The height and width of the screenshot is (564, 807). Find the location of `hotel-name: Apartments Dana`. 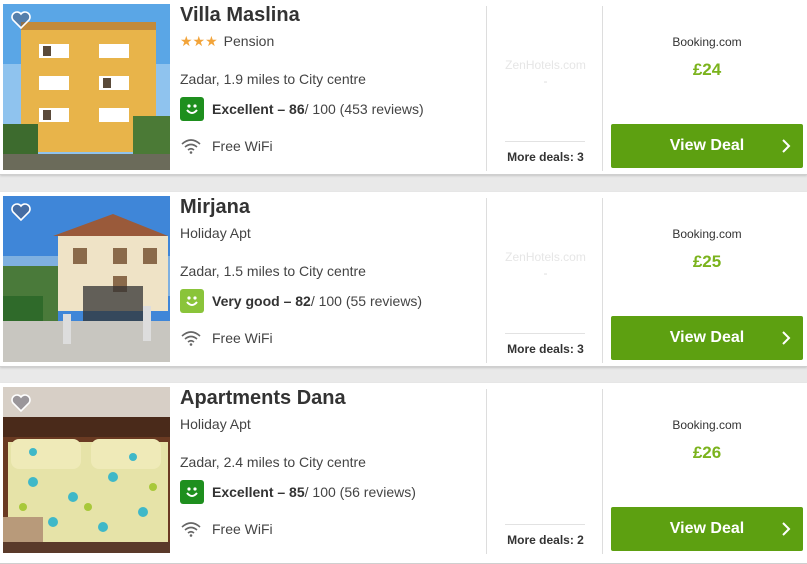

hotel-name: Apartments Dana is located at coordinates (263, 398).